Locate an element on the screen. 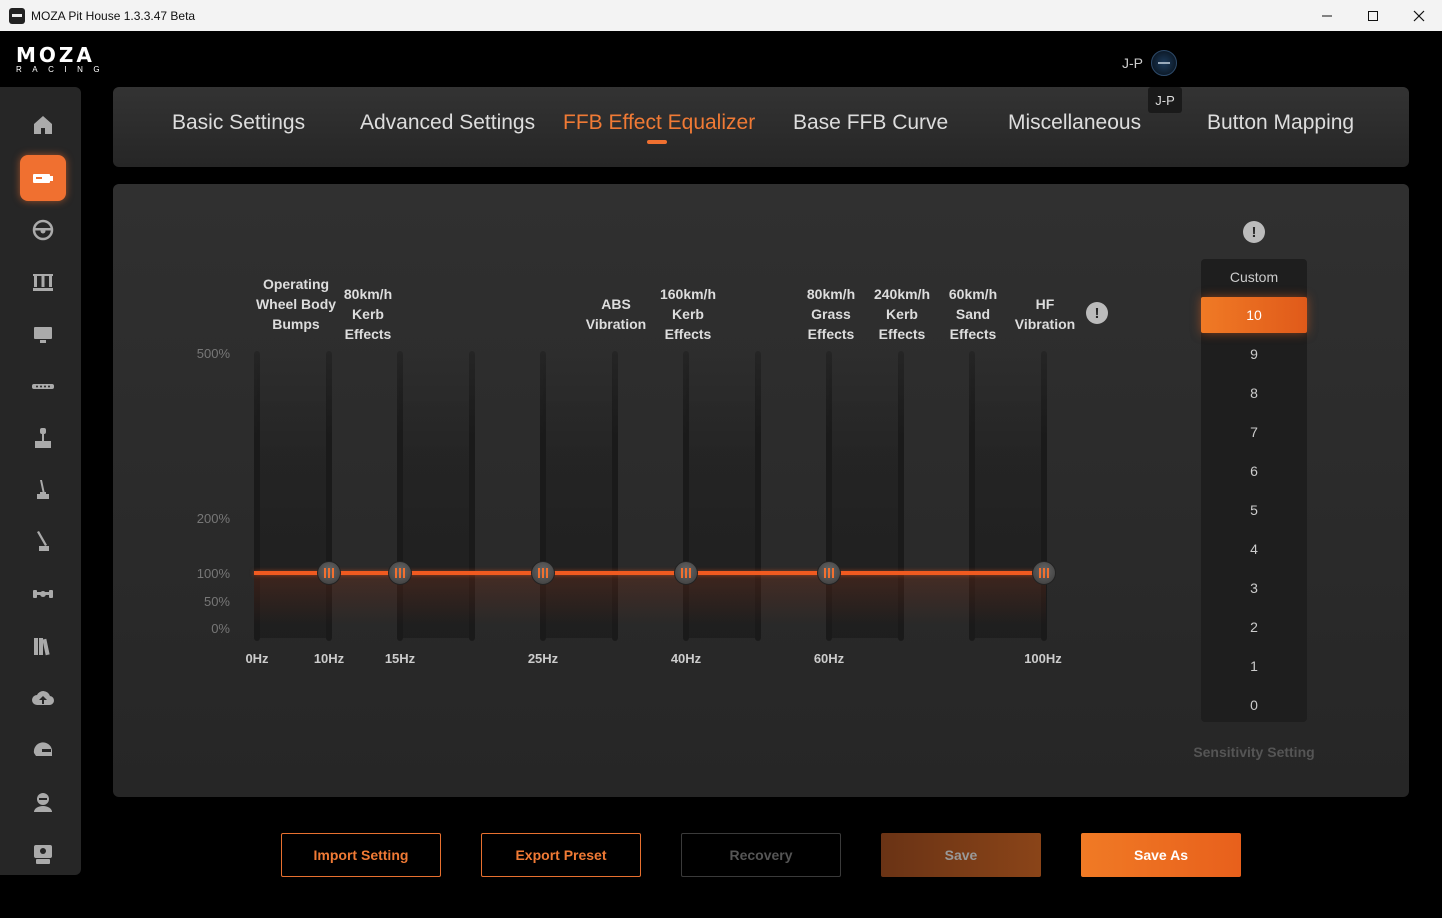 Image resolution: width=1442 pixels, height=918 pixels. eq-knob-10hz is located at coordinates (329, 573).